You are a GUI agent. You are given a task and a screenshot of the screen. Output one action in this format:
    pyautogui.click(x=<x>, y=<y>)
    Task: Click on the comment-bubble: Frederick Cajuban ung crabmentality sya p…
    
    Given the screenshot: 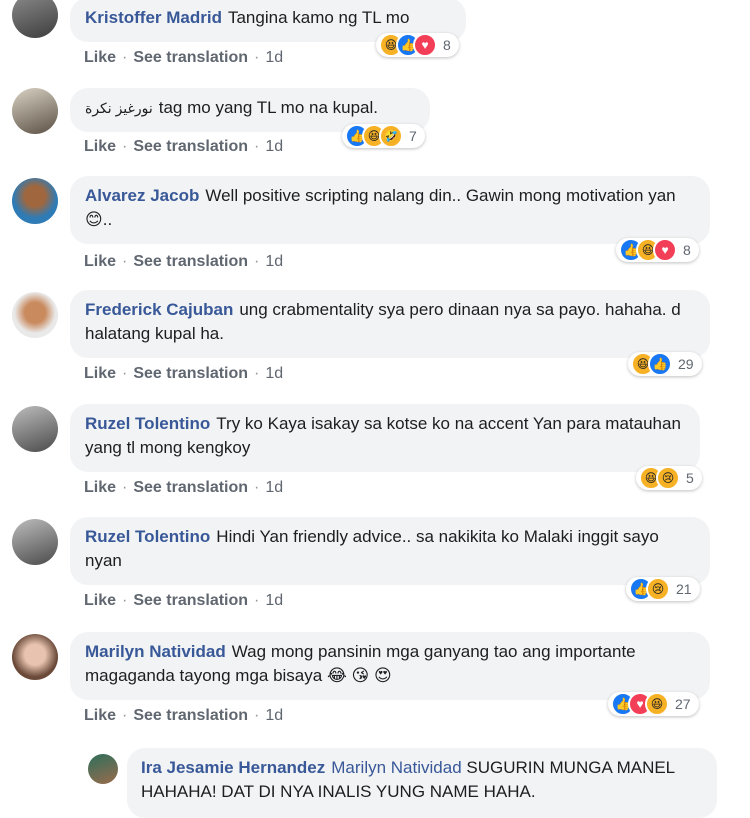 What is the action you would take?
    pyautogui.click(x=390, y=324)
    